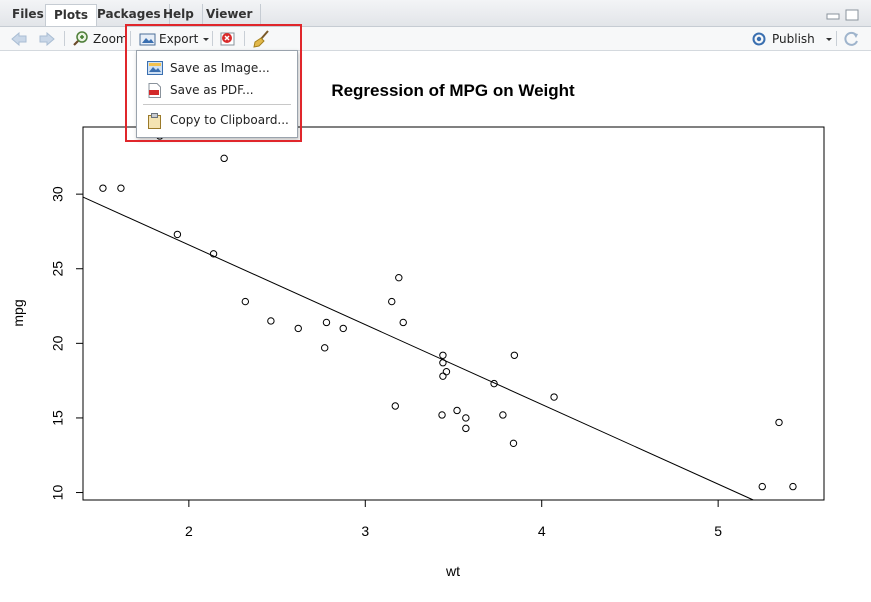 This screenshot has width=871, height=602. I want to click on y-tick-label: 30, so click(58, 194).